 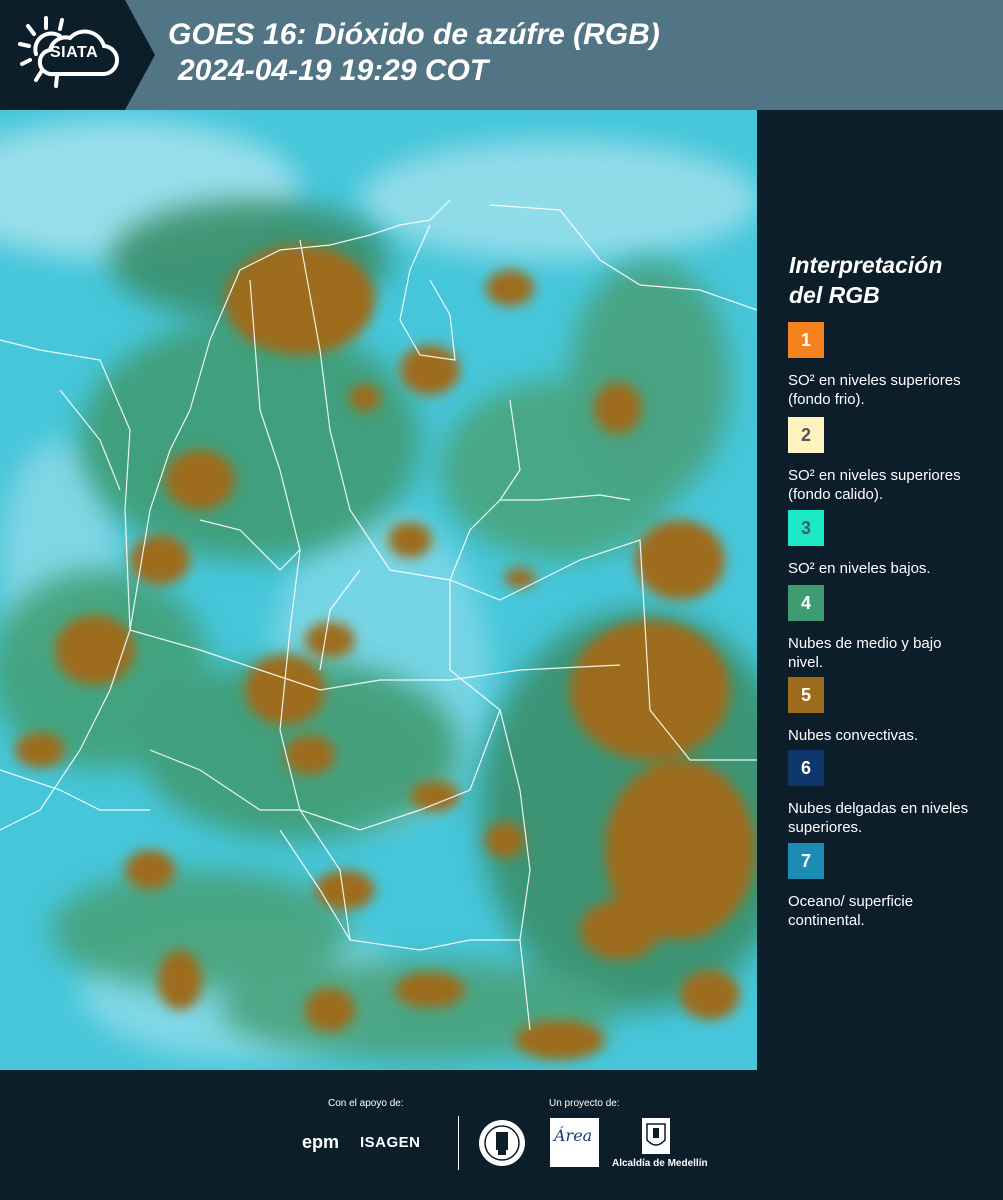 What do you see at coordinates (458, 1143) in the screenshot?
I see `footer-divider` at bounding box center [458, 1143].